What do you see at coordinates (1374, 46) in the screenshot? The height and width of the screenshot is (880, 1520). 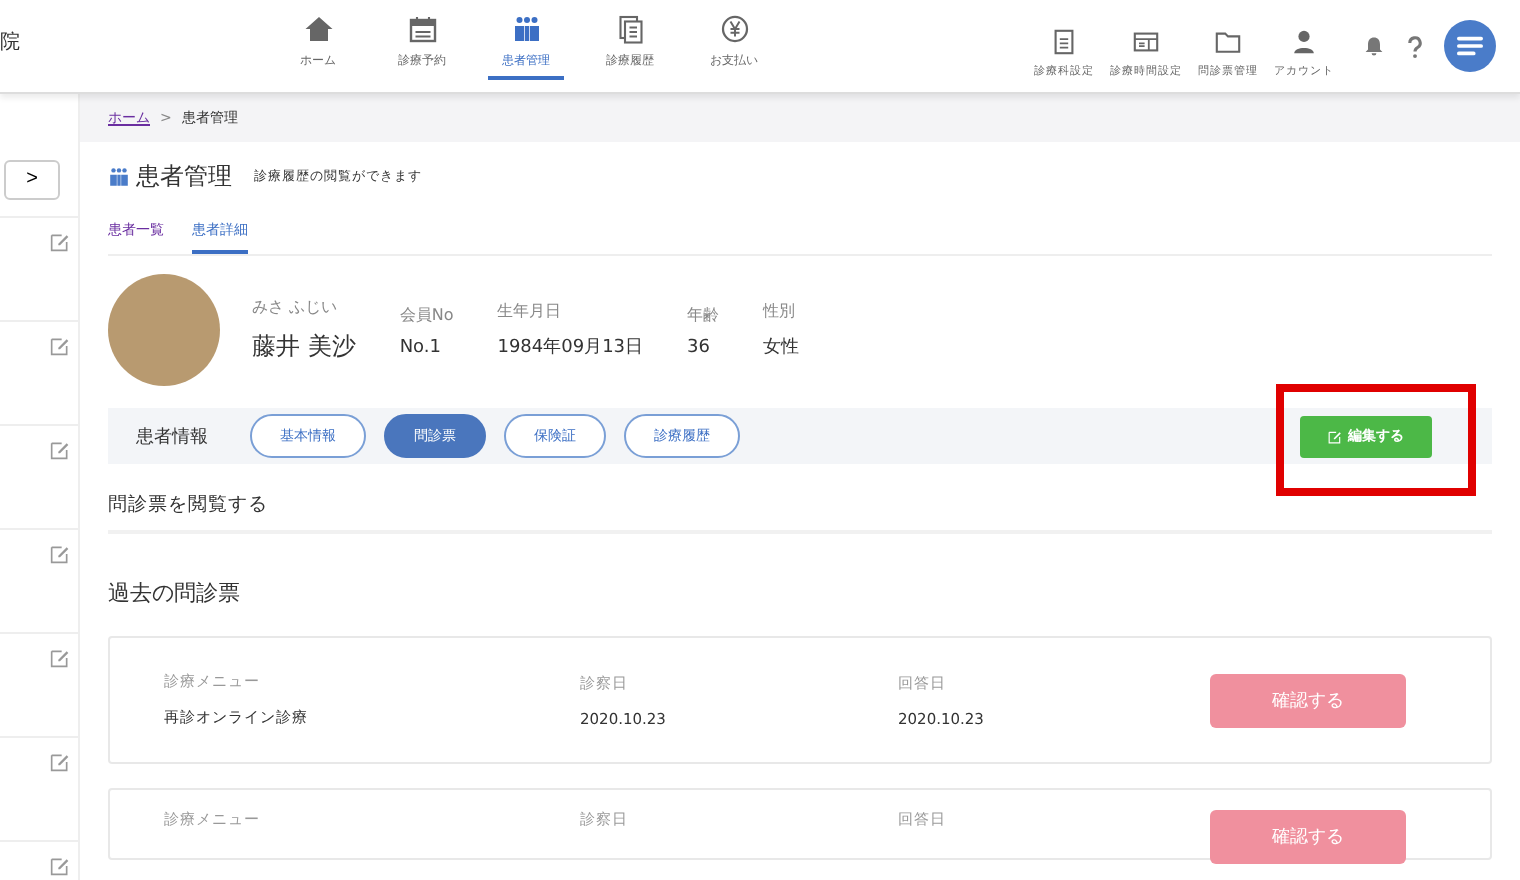 I see `bell-icon` at bounding box center [1374, 46].